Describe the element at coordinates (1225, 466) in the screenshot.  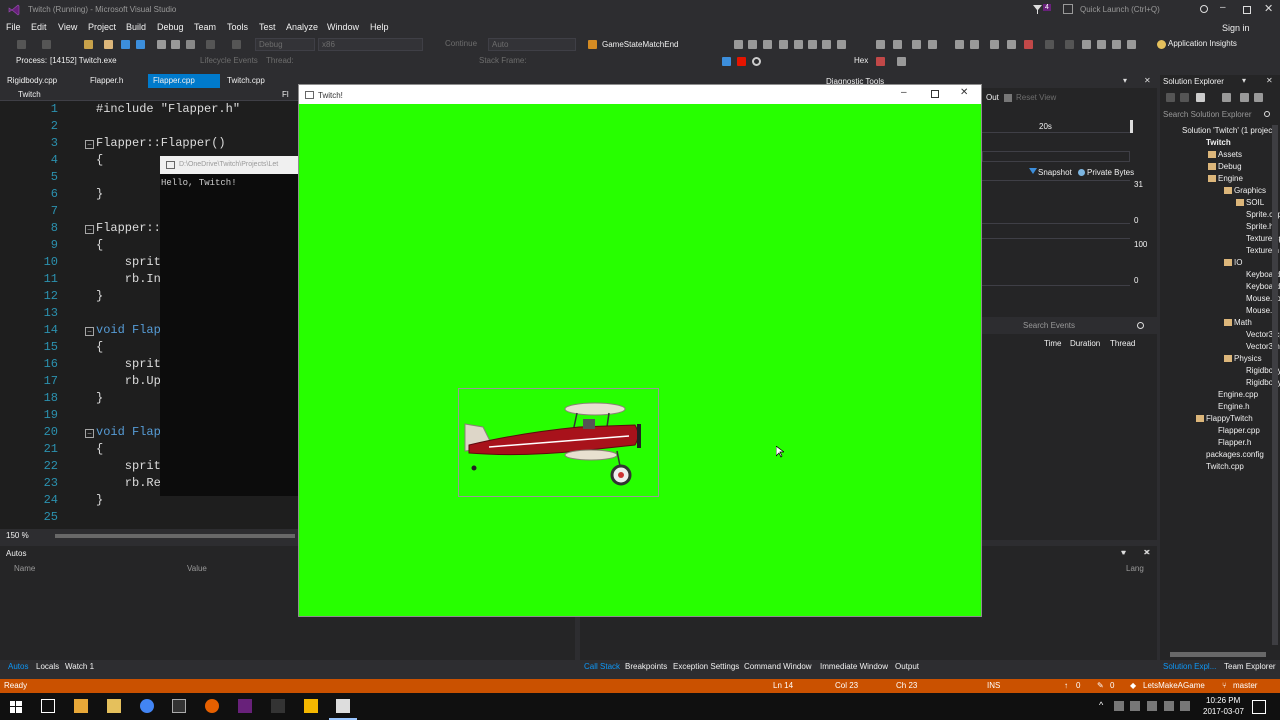
I see `tree-file-twitch-cpp: Twitch.cpp` at that location.